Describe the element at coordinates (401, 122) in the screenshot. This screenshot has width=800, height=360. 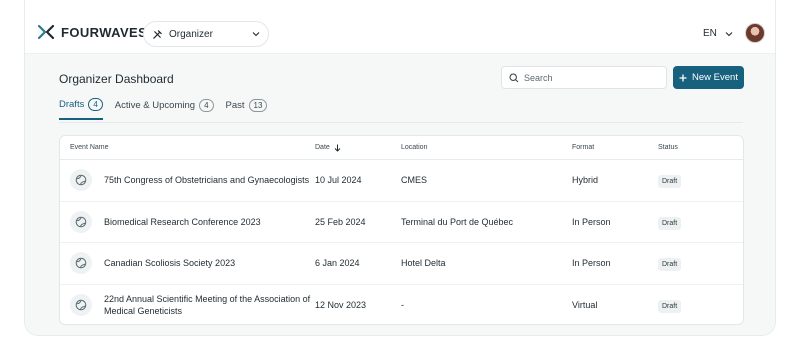
I see `tabs-divider` at that location.